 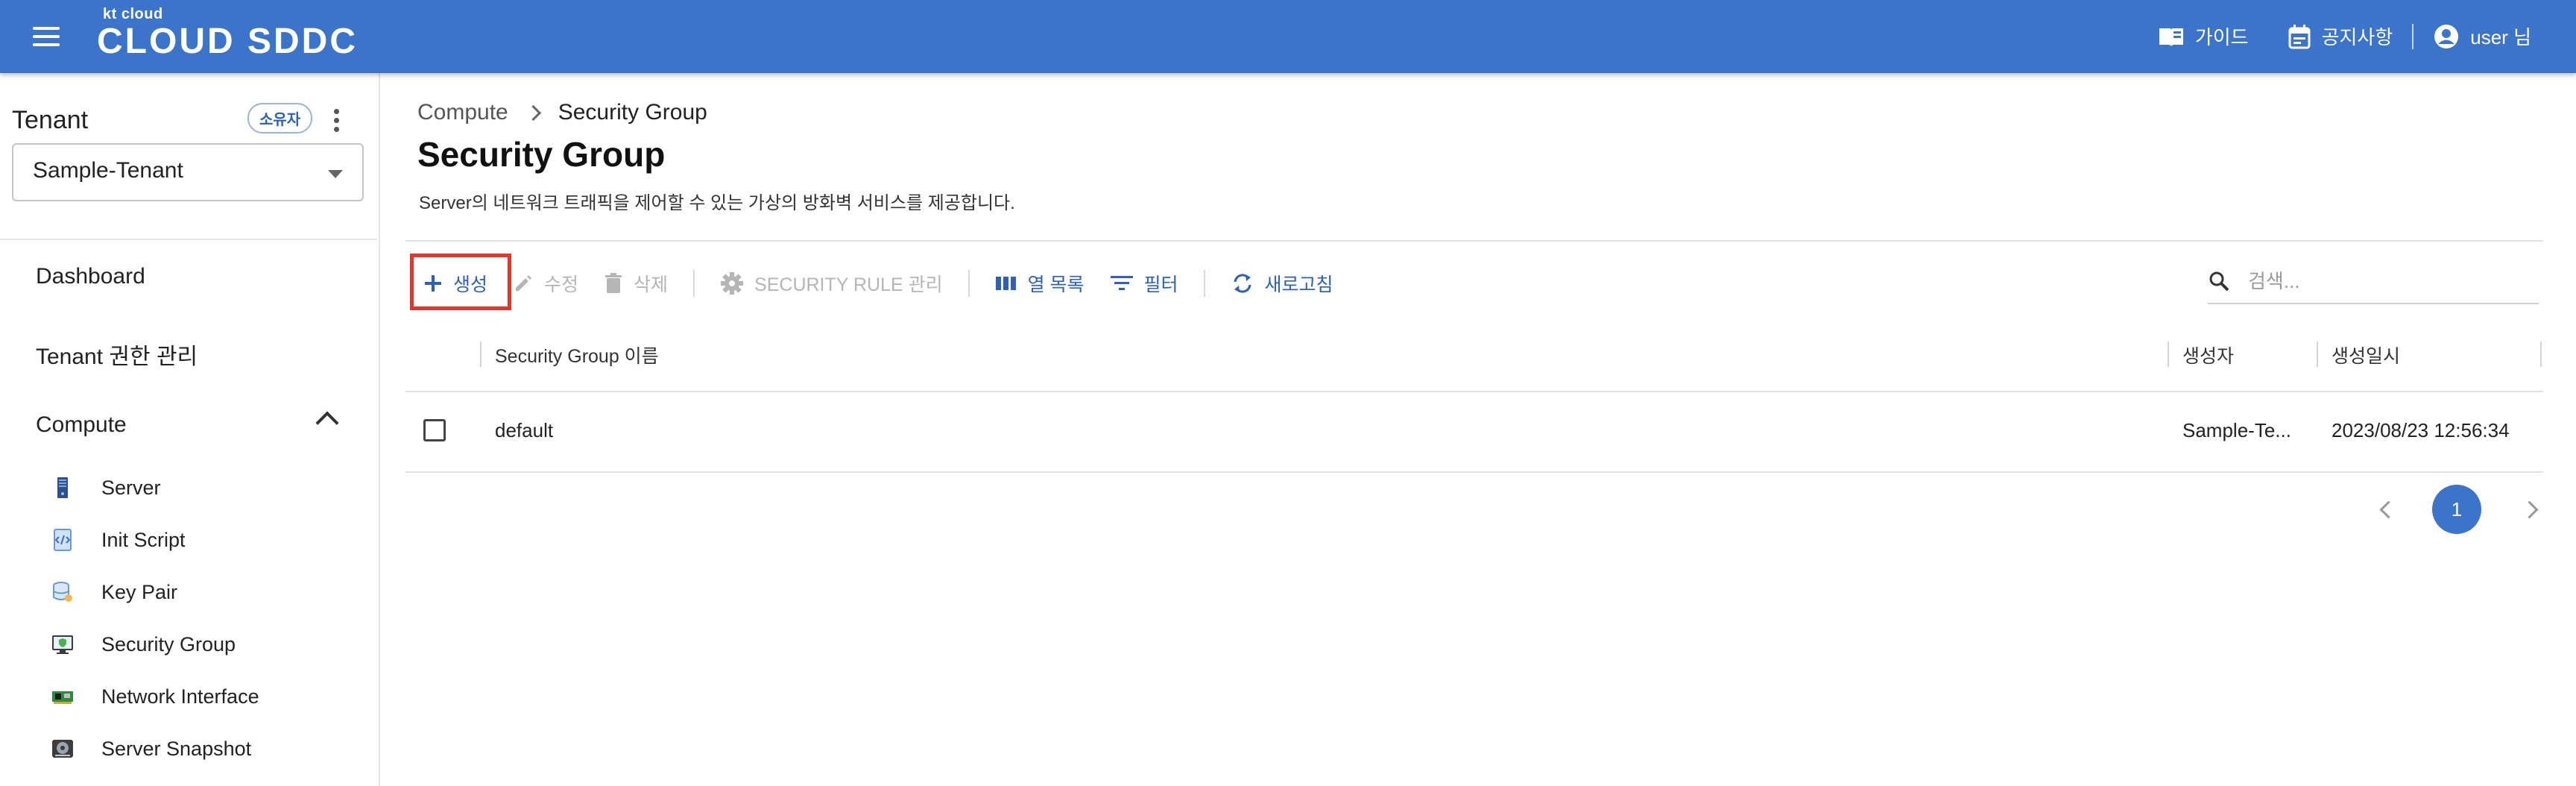 What do you see at coordinates (62, 749) in the screenshot?
I see `snapshot-icon` at bounding box center [62, 749].